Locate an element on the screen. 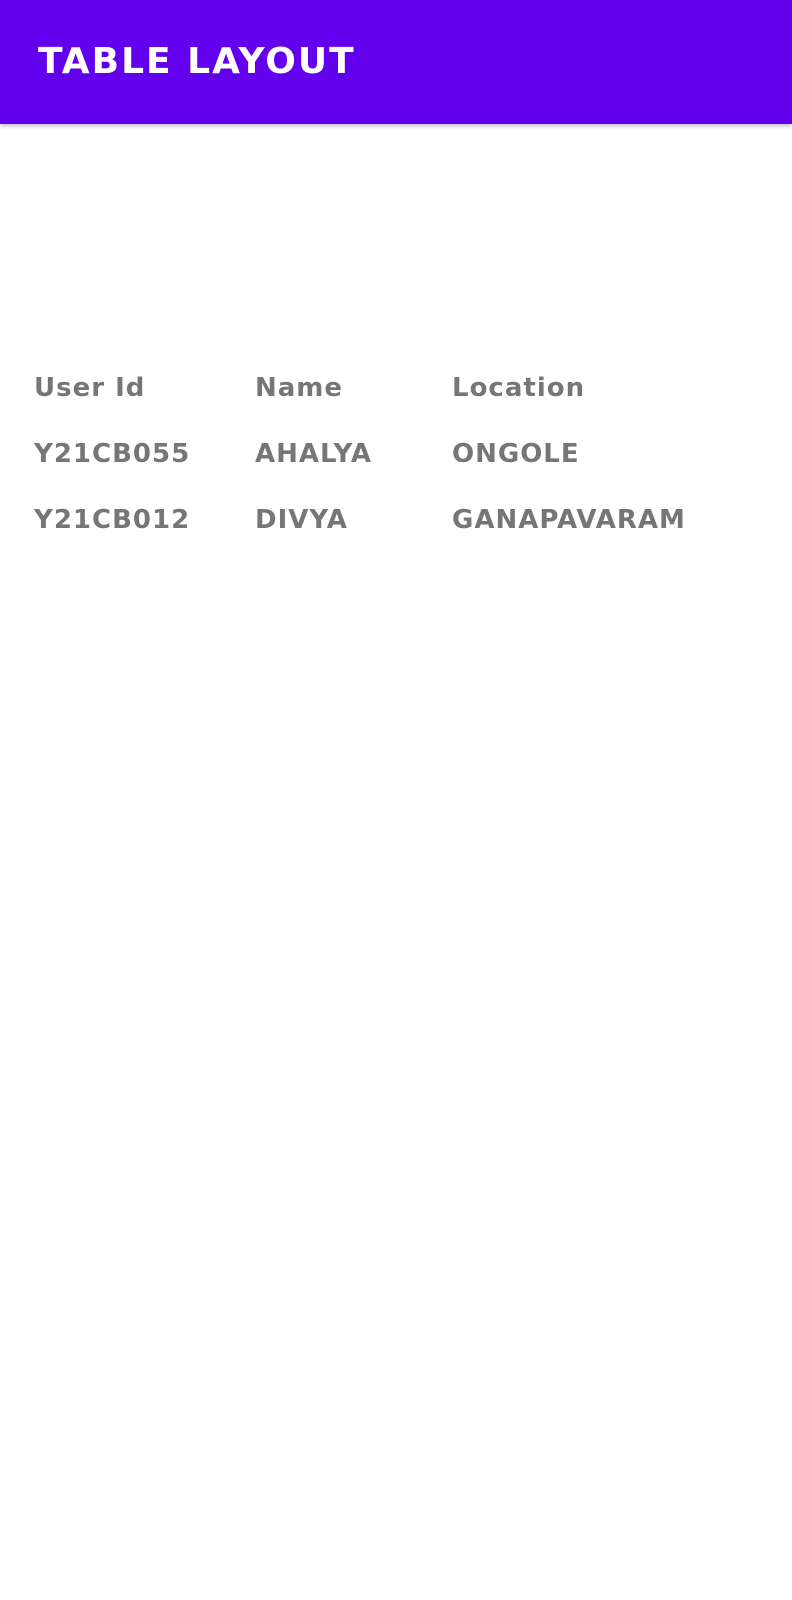  table-header-row: User Id Name Location is located at coordinates (408, 388).